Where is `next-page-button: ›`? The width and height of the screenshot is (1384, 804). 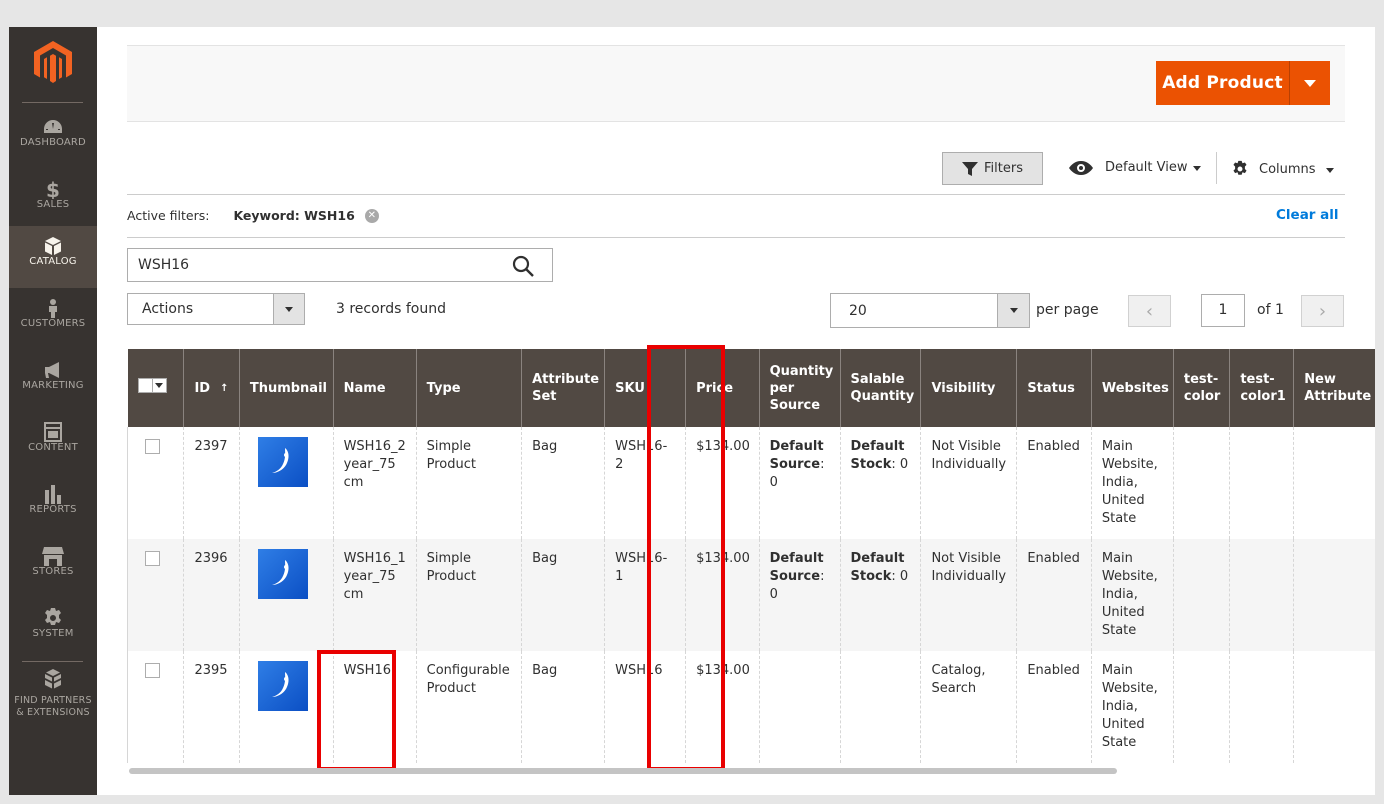 next-page-button: › is located at coordinates (1322, 311).